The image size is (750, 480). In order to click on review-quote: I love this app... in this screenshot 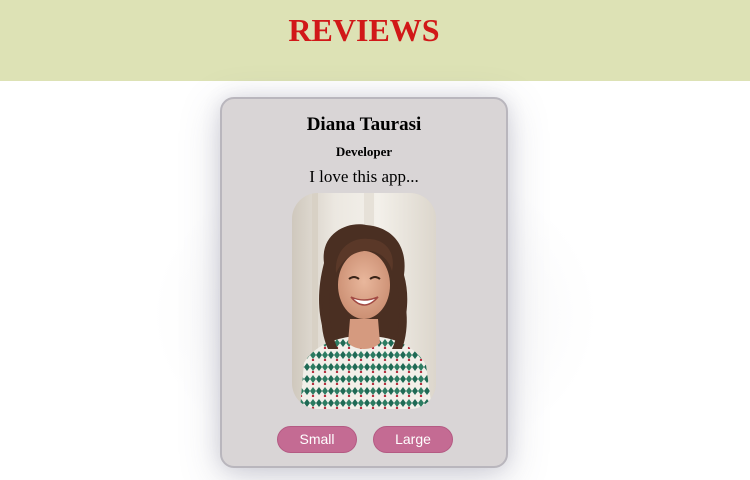, I will do `click(364, 176)`.